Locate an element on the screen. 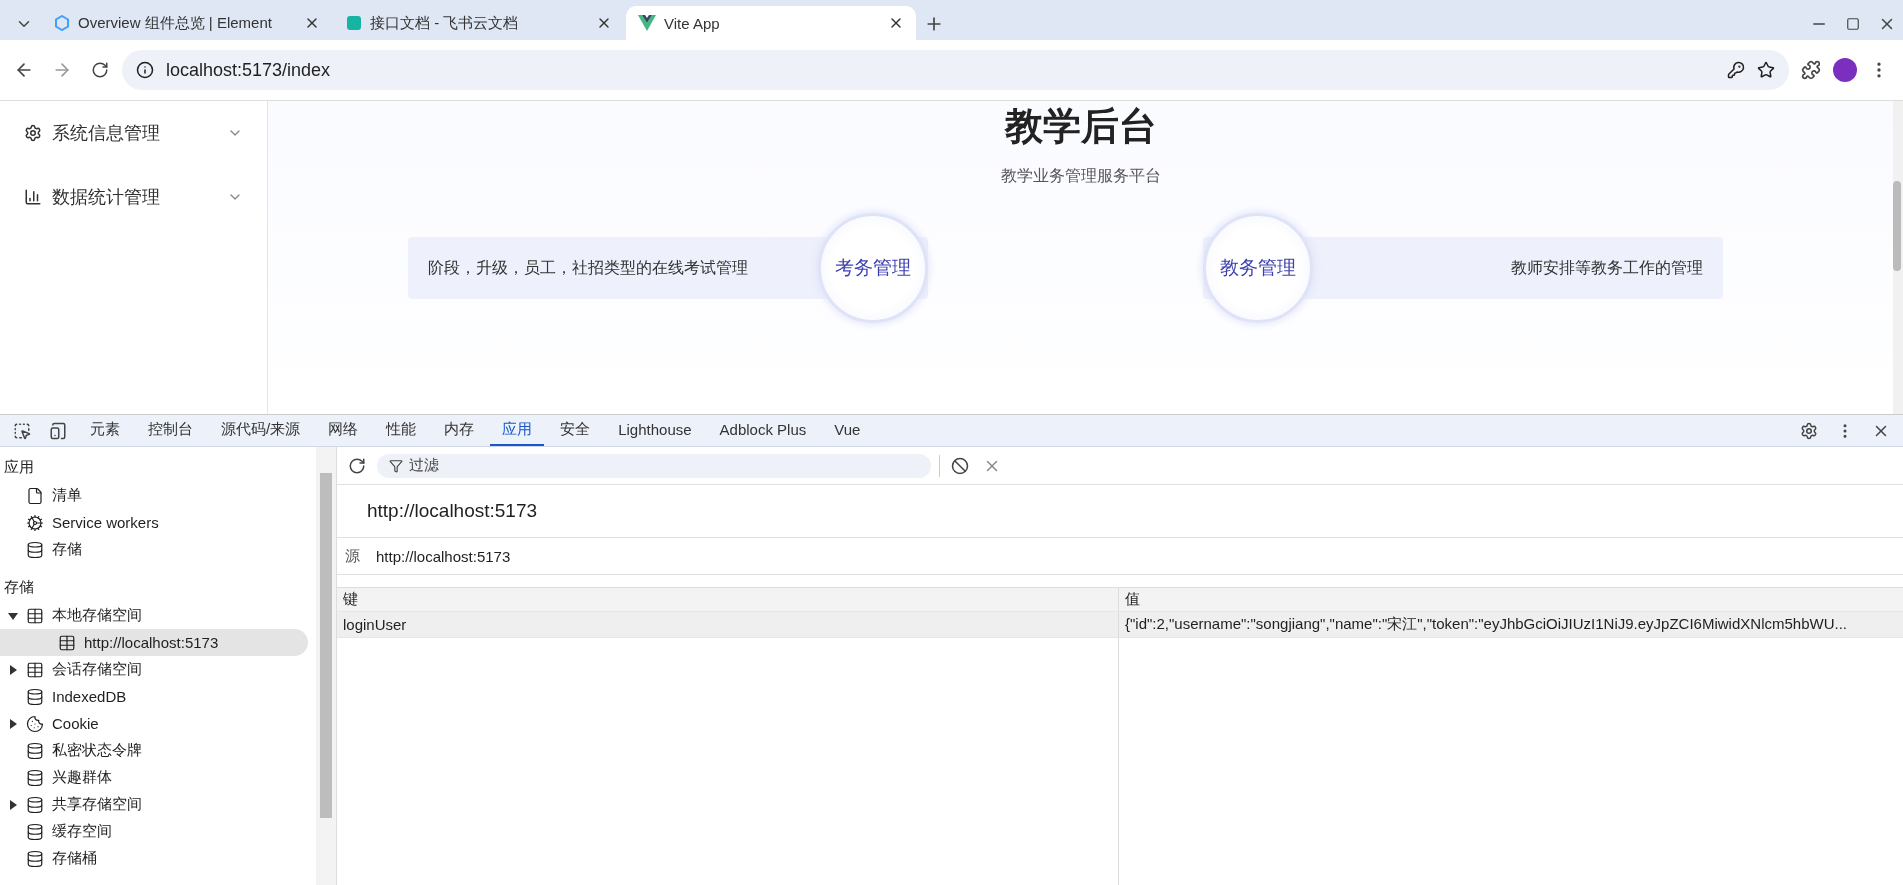 This screenshot has width=1903, height=885. menu-item: 数据统计管理 is located at coordinates (133, 197).